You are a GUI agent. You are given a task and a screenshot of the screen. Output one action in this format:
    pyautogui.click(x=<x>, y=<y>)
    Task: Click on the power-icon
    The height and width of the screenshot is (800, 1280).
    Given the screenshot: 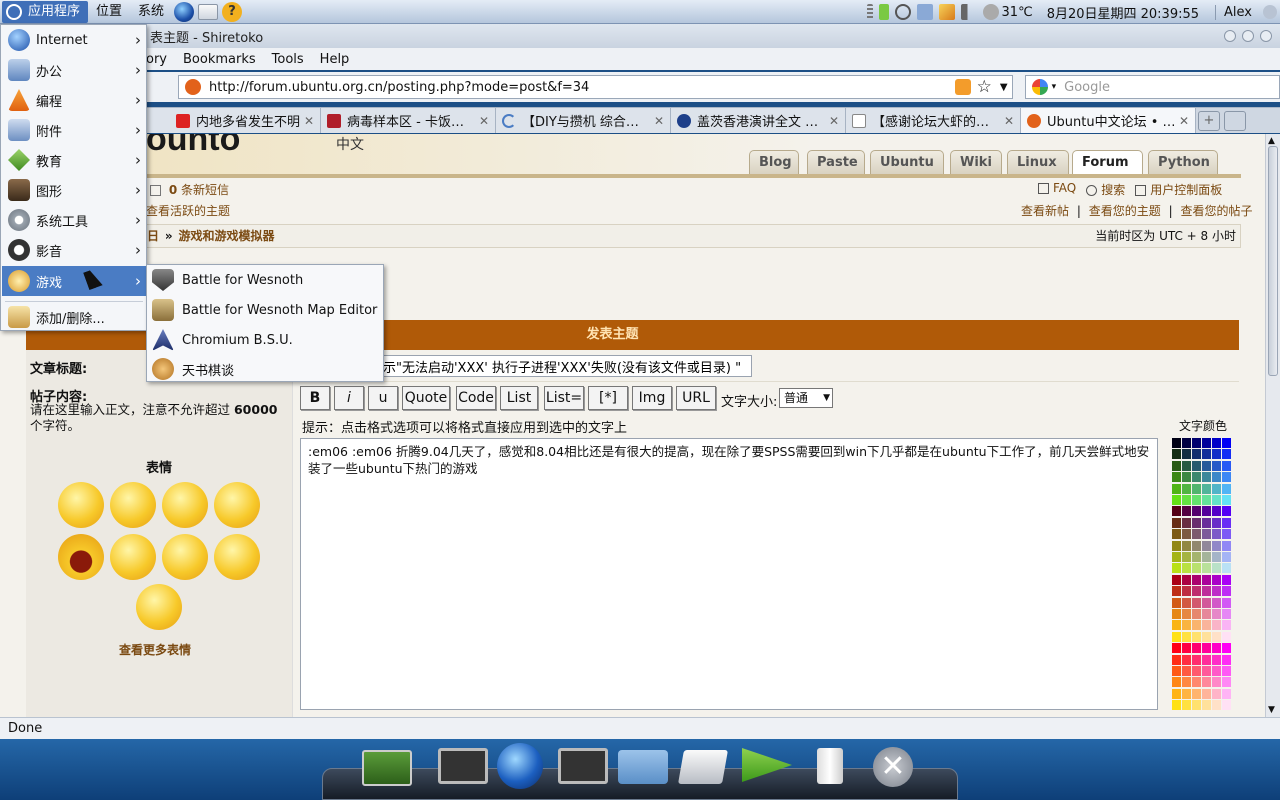 What is the action you would take?
    pyautogui.click(x=1270, y=12)
    